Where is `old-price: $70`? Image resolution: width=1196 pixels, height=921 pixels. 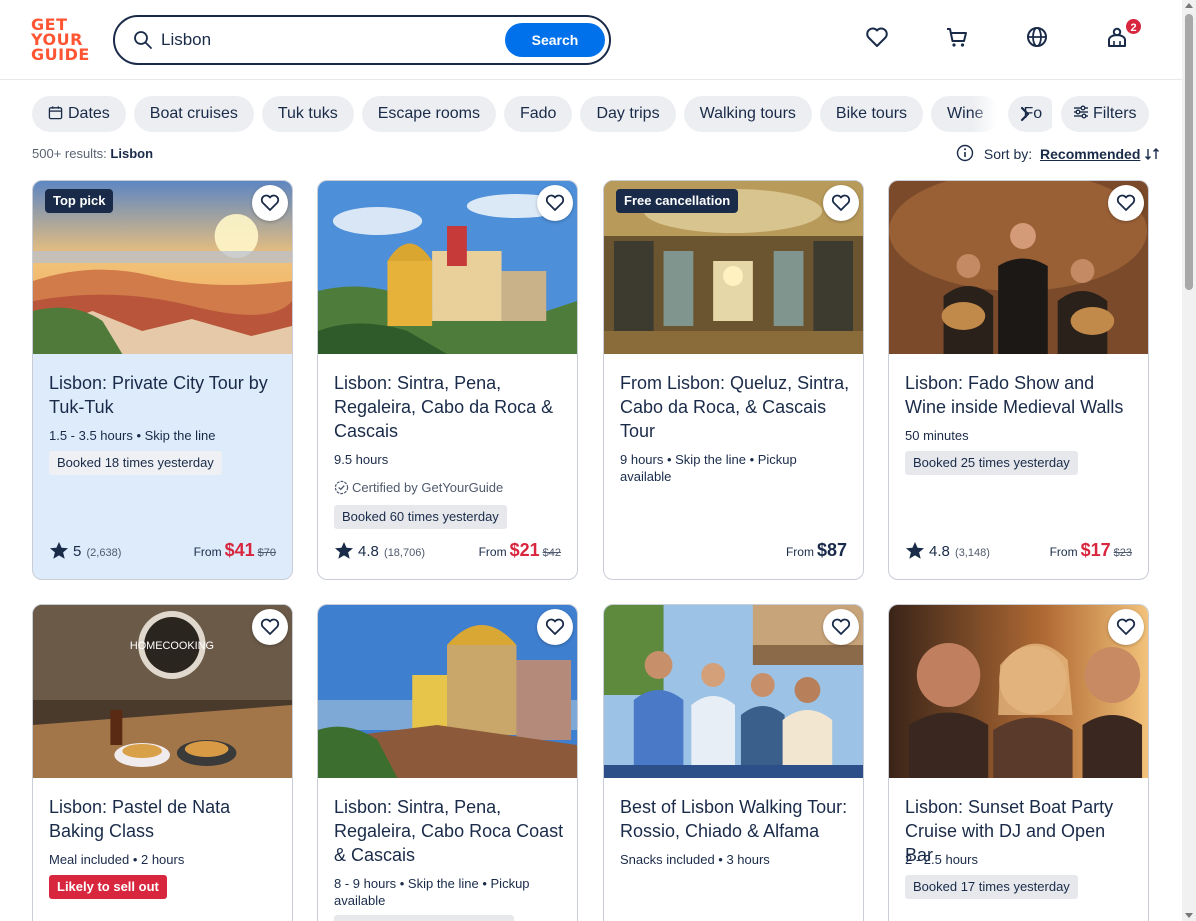 old-price: $70 is located at coordinates (266, 553).